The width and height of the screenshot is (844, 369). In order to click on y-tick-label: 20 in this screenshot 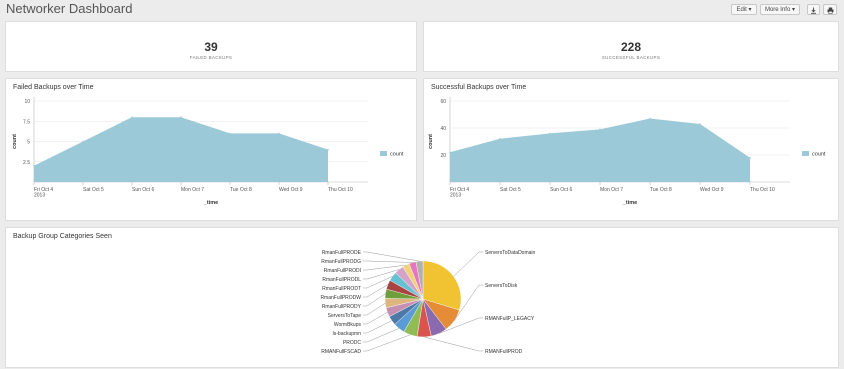, I will do `click(443, 156)`.